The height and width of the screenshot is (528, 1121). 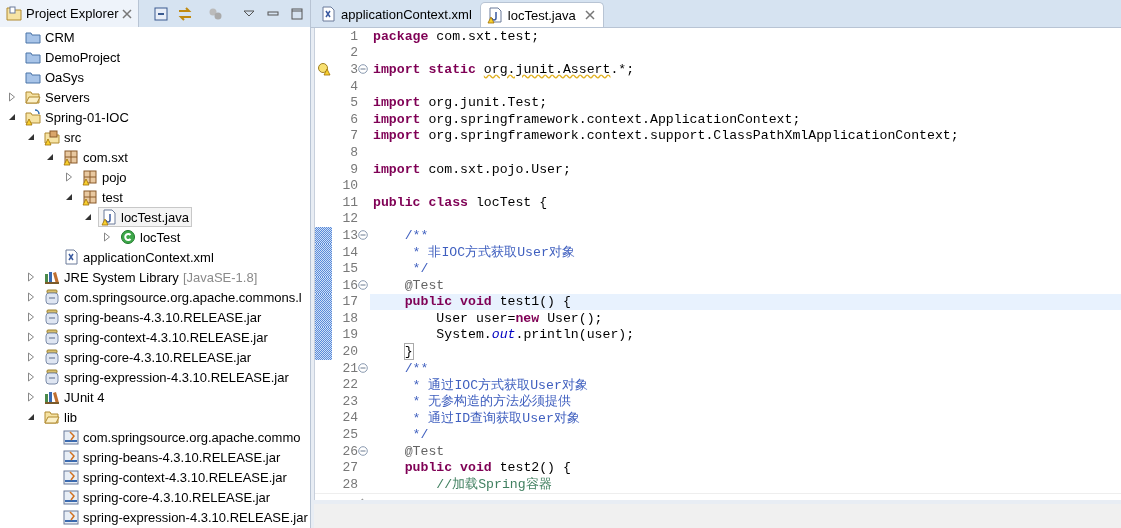 I want to click on line-number: 28, so click(x=349, y=484).